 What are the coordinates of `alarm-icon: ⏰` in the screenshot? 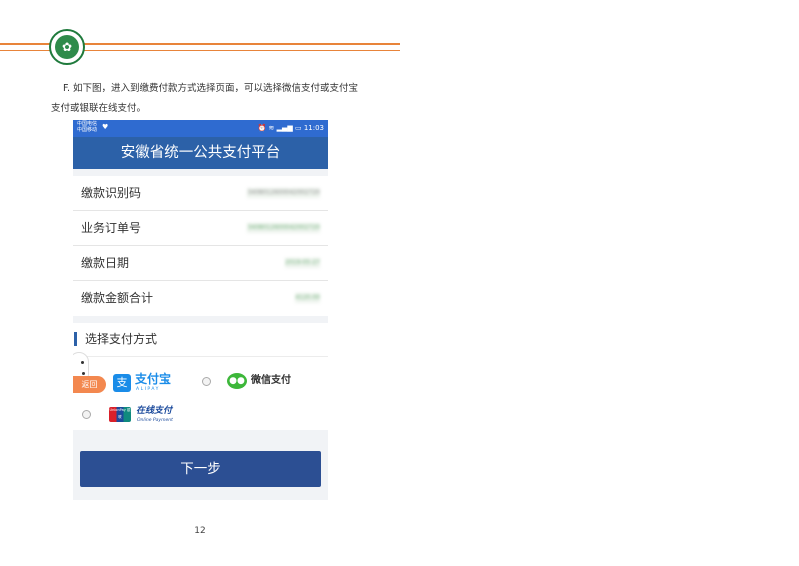 It's located at (262, 128).